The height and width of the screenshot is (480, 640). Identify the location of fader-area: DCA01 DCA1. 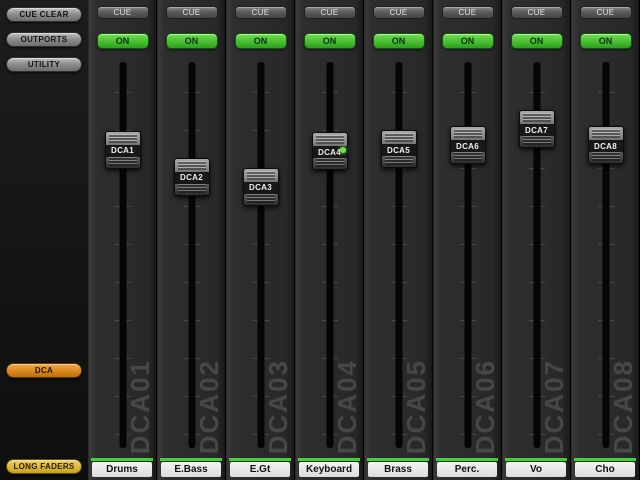
(122, 255).